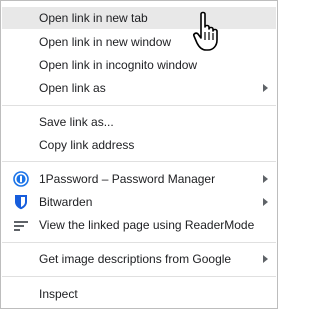  Describe the element at coordinates (21, 179) in the screenshot. I see `1password-icon` at that location.